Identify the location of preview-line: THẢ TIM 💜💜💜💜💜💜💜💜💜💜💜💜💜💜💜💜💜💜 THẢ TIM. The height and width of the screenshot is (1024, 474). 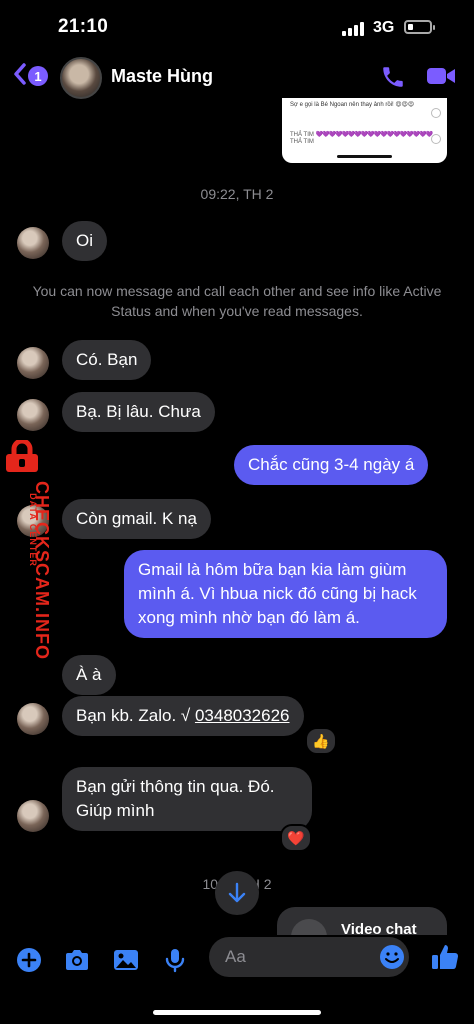
(361, 138).